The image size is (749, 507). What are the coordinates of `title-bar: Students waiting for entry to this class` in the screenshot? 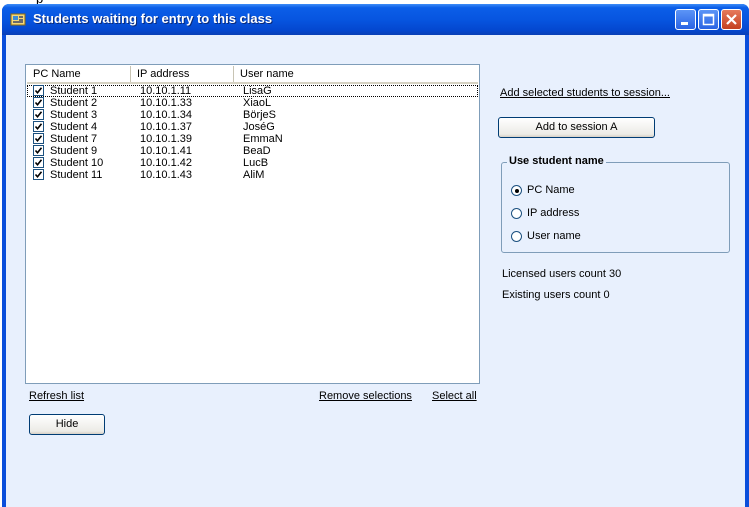 It's located at (375, 19).